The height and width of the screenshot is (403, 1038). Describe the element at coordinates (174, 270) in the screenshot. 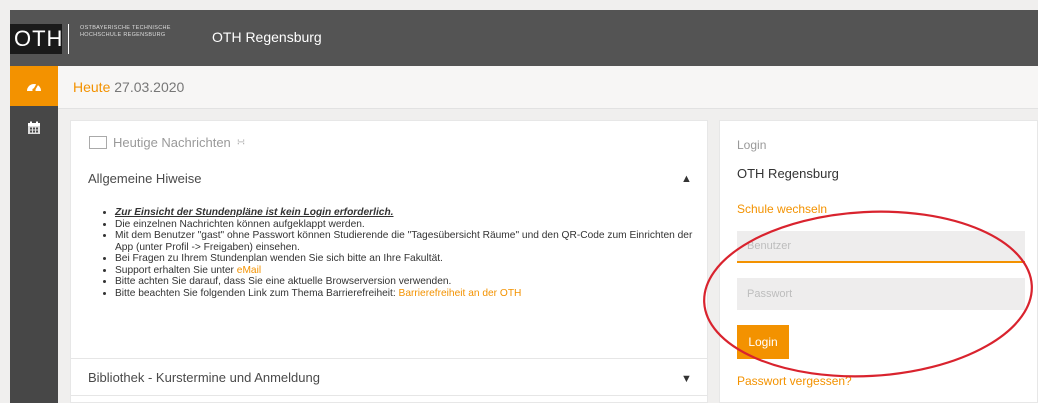

I see `support-text: Support erhalten Sie unter` at that location.